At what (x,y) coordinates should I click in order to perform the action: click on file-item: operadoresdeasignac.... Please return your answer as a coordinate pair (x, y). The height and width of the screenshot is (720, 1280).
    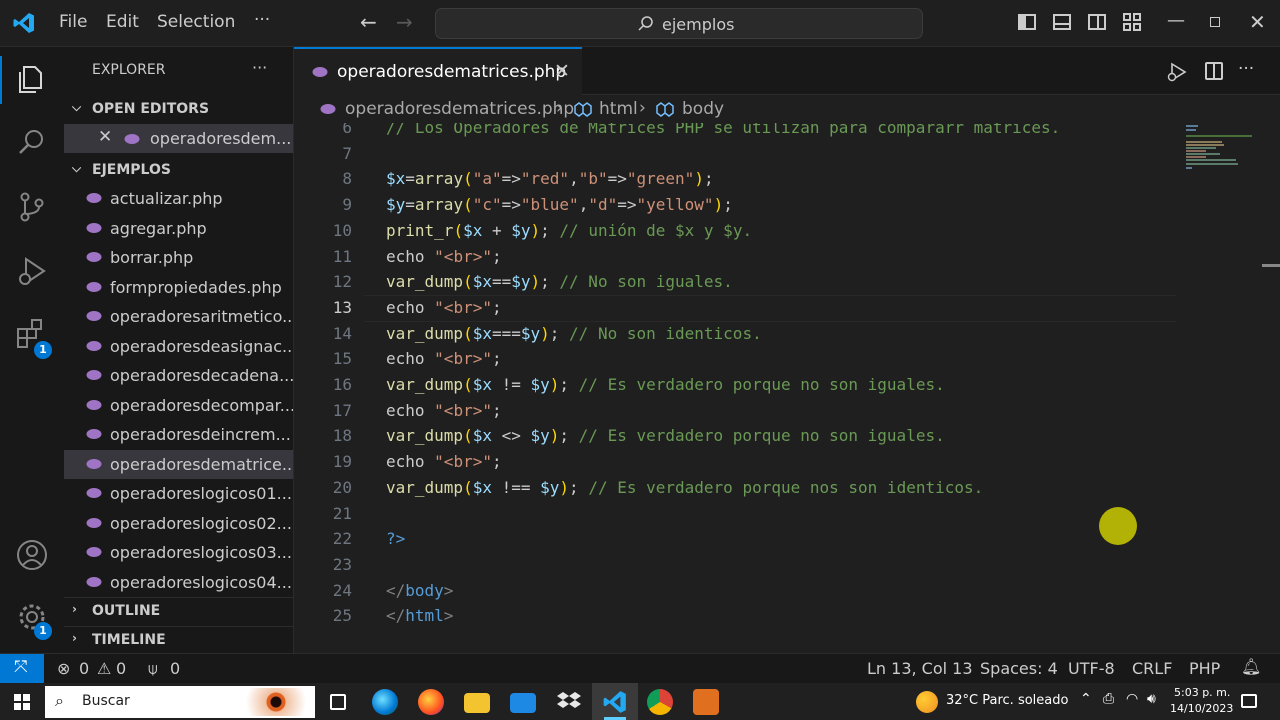
    Looking at the image, I should click on (178, 346).